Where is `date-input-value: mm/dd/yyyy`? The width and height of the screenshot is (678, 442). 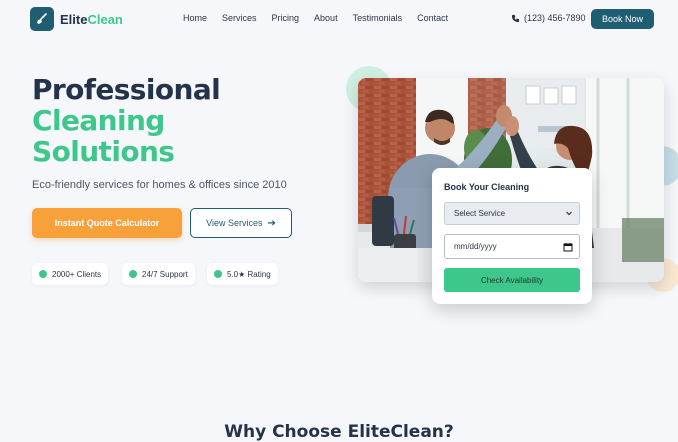
date-input-value: mm/dd/yyyy is located at coordinates (475, 246).